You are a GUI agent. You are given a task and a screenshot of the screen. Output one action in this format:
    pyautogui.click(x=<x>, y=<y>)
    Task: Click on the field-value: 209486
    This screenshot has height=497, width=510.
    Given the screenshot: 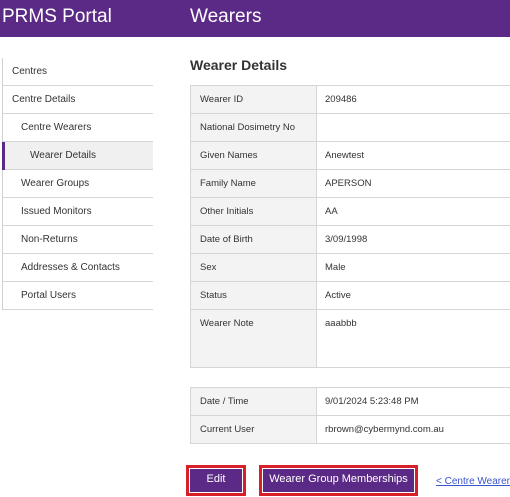 What is the action you would take?
    pyautogui.click(x=413, y=99)
    